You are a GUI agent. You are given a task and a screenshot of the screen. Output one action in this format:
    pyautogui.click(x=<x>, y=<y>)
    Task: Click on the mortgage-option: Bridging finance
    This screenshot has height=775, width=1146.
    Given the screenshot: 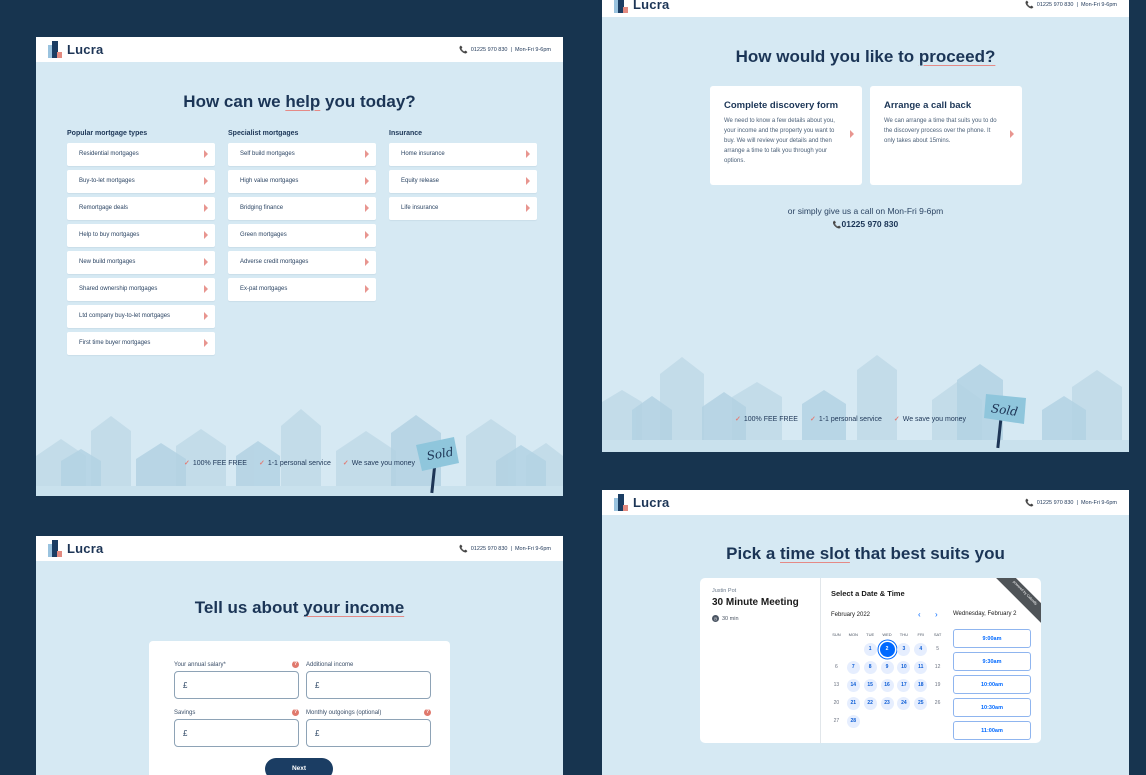 What is the action you would take?
    pyautogui.click(x=302, y=208)
    